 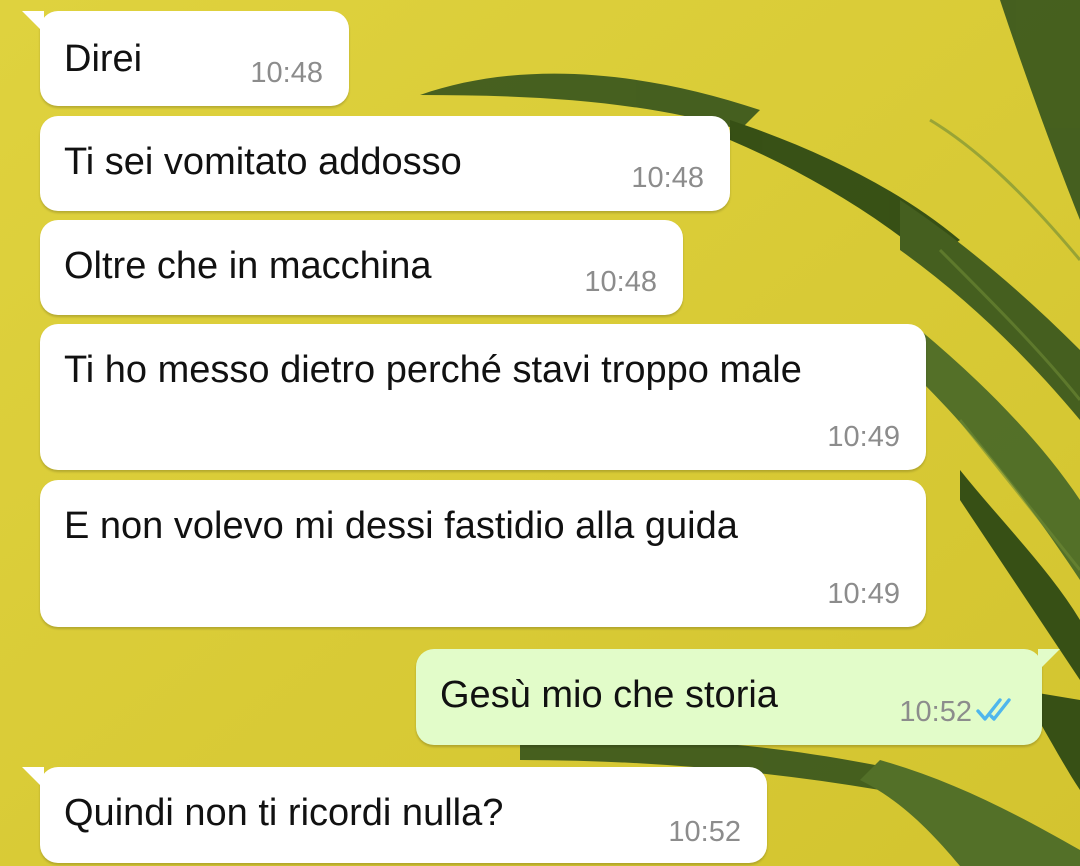 I want to click on double-check-icon, so click(x=993, y=709).